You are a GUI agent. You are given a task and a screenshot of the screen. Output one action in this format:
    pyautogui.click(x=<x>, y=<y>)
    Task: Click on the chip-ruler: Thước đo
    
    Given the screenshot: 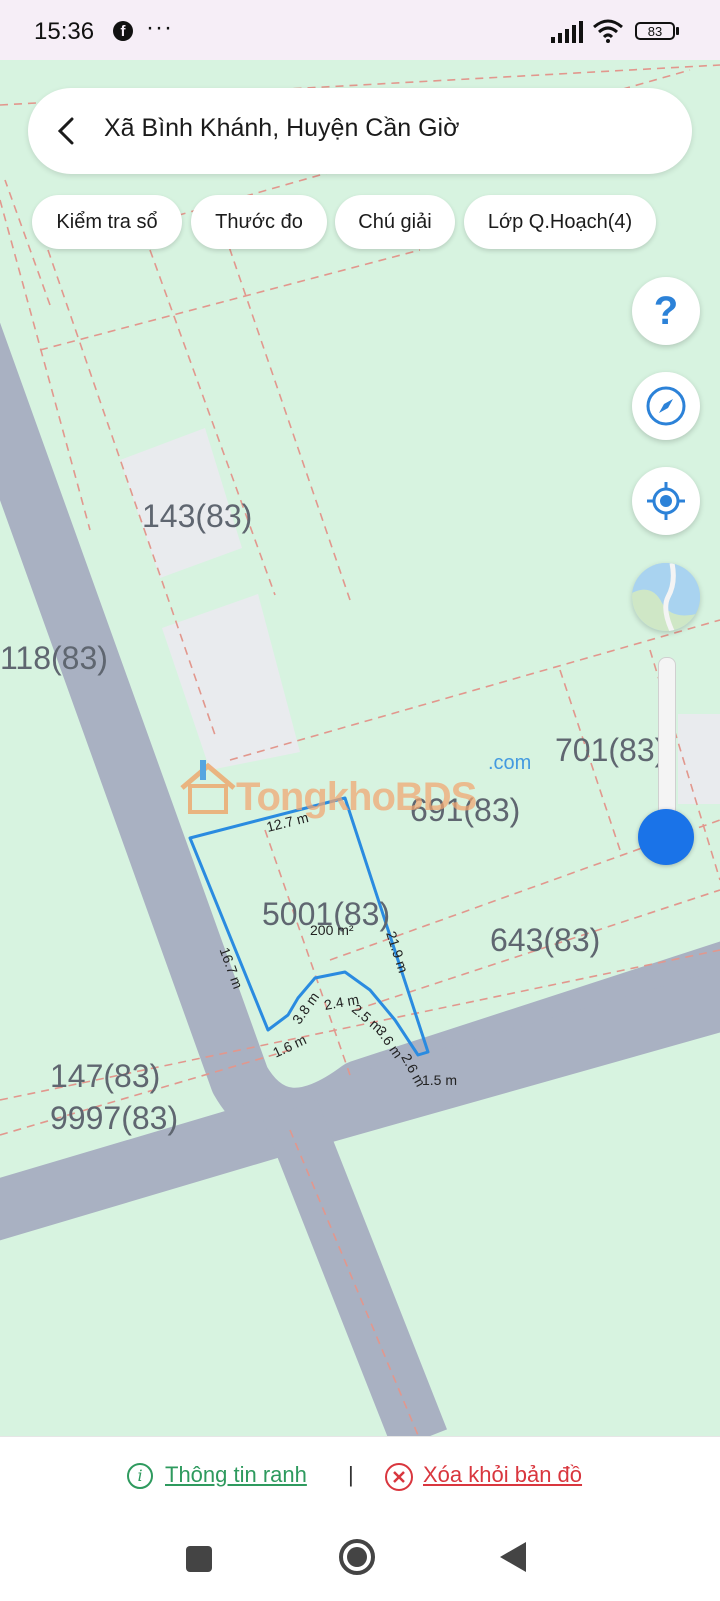 What is the action you would take?
    pyautogui.click(x=259, y=222)
    